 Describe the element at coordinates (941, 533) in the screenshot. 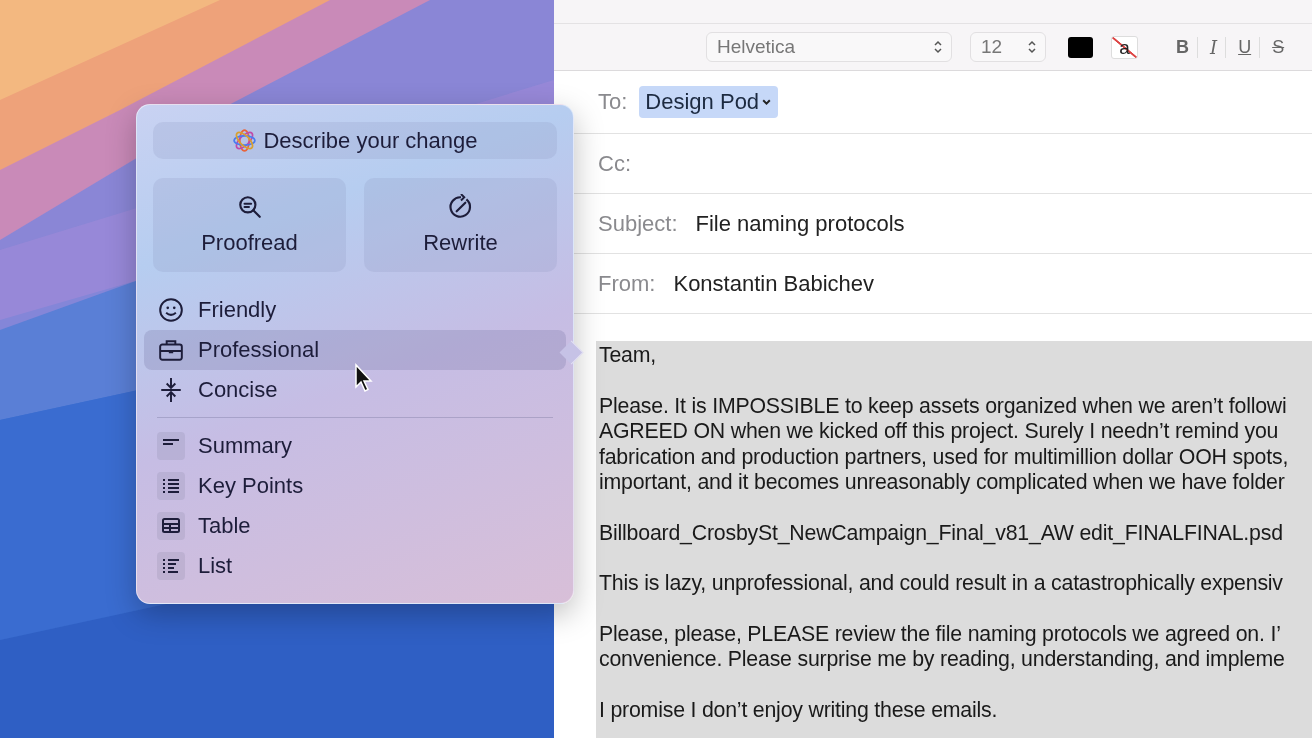

I see `body-text-line: Billboard_CrosbySt_NewCampaign_Final_v81_AW edit_FINALFINAL.psd` at that location.